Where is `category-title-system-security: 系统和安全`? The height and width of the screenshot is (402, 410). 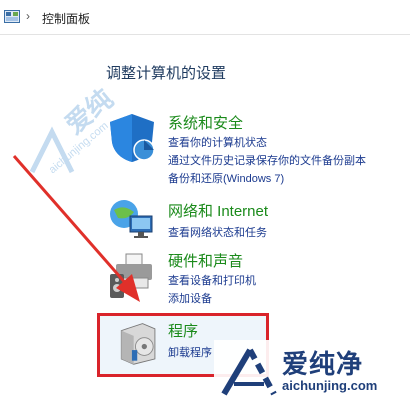
category-title-system-security: 系统和安全 is located at coordinates (205, 122).